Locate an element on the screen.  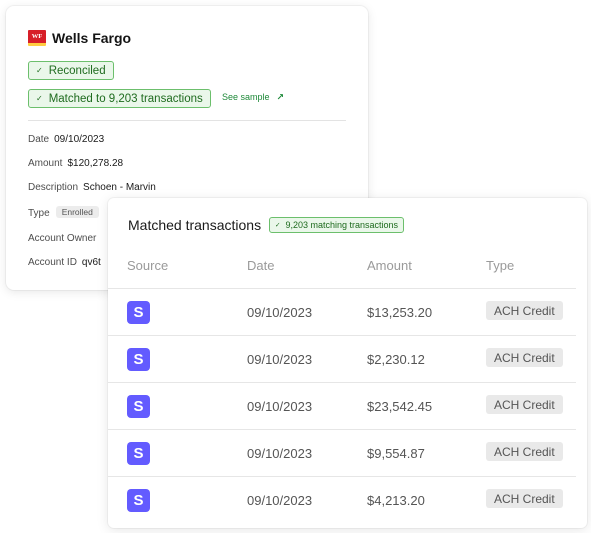
field-account-id: Account ID qv6t is located at coordinates (64, 262).